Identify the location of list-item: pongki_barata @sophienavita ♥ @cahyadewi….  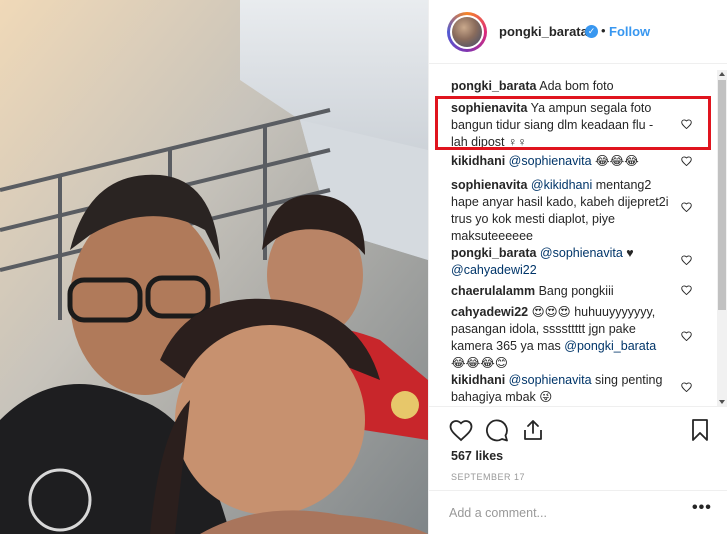
(562, 262).